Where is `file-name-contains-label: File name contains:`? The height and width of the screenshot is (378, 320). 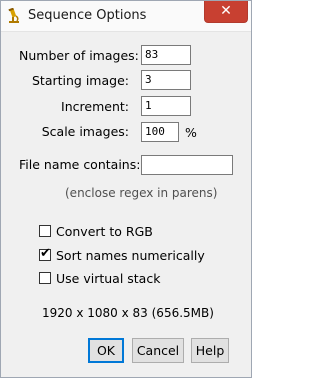 file-name-contains-label: File name contains: is located at coordinates (80, 164).